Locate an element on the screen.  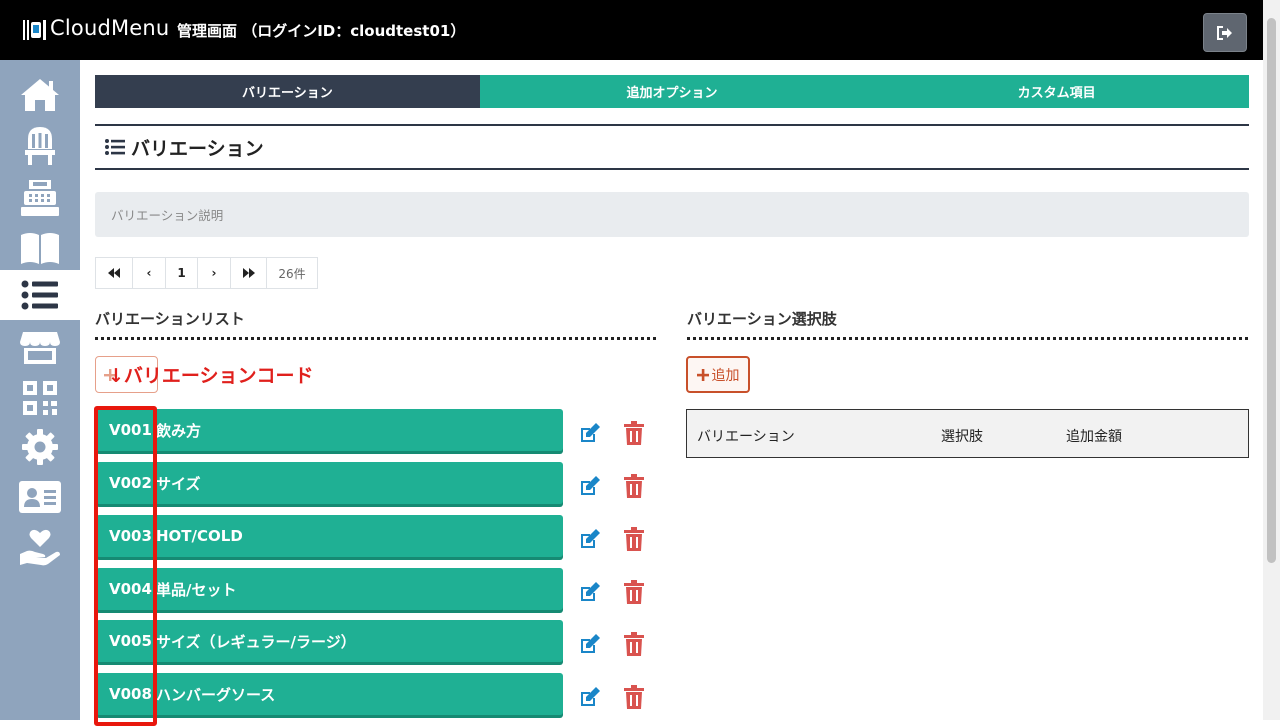
sidebar-item-register is located at coordinates (40, 198).